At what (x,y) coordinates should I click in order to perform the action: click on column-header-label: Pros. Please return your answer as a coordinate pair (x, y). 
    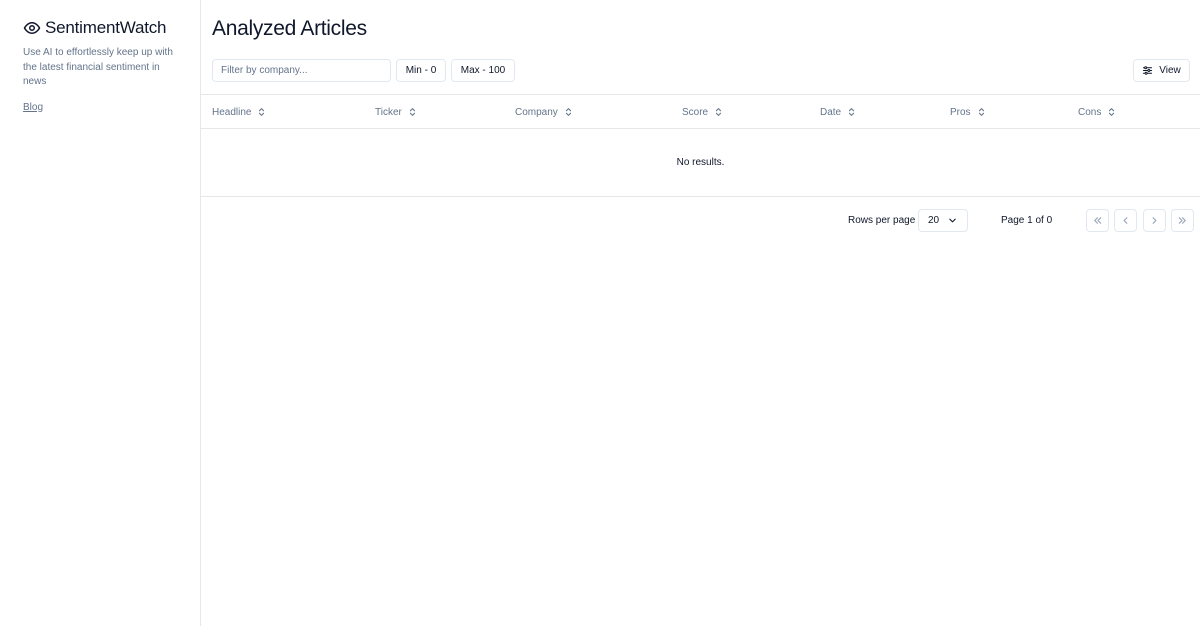
    Looking at the image, I should click on (960, 112).